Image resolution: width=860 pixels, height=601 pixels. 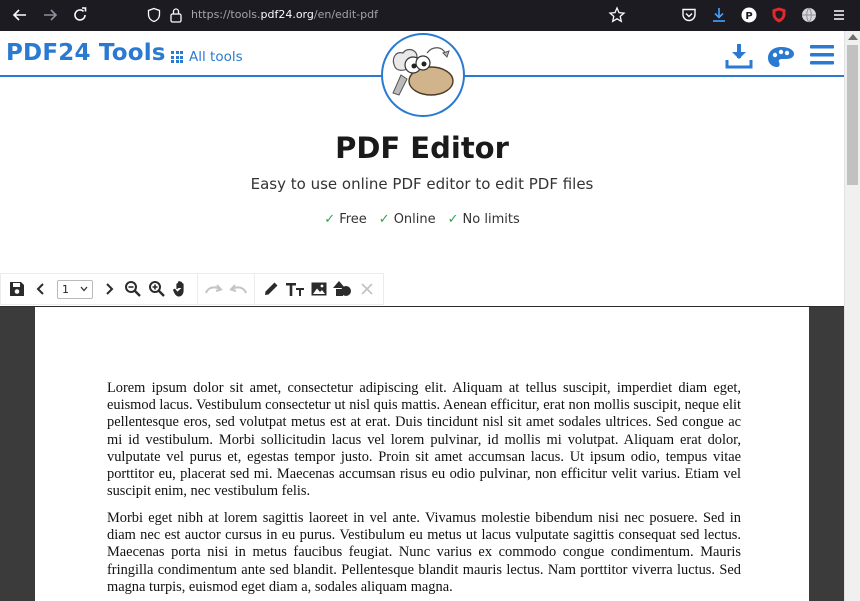 What do you see at coordinates (226, 14) in the screenshot?
I see `url-prefix: https://tools.` at bounding box center [226, 14].